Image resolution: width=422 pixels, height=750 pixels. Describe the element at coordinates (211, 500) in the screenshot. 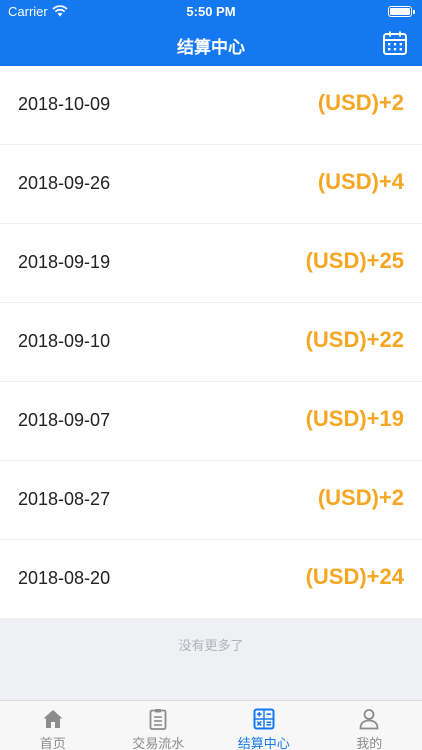

I see `settlement-row: 2018-08-27 (USD)+2` at that location.